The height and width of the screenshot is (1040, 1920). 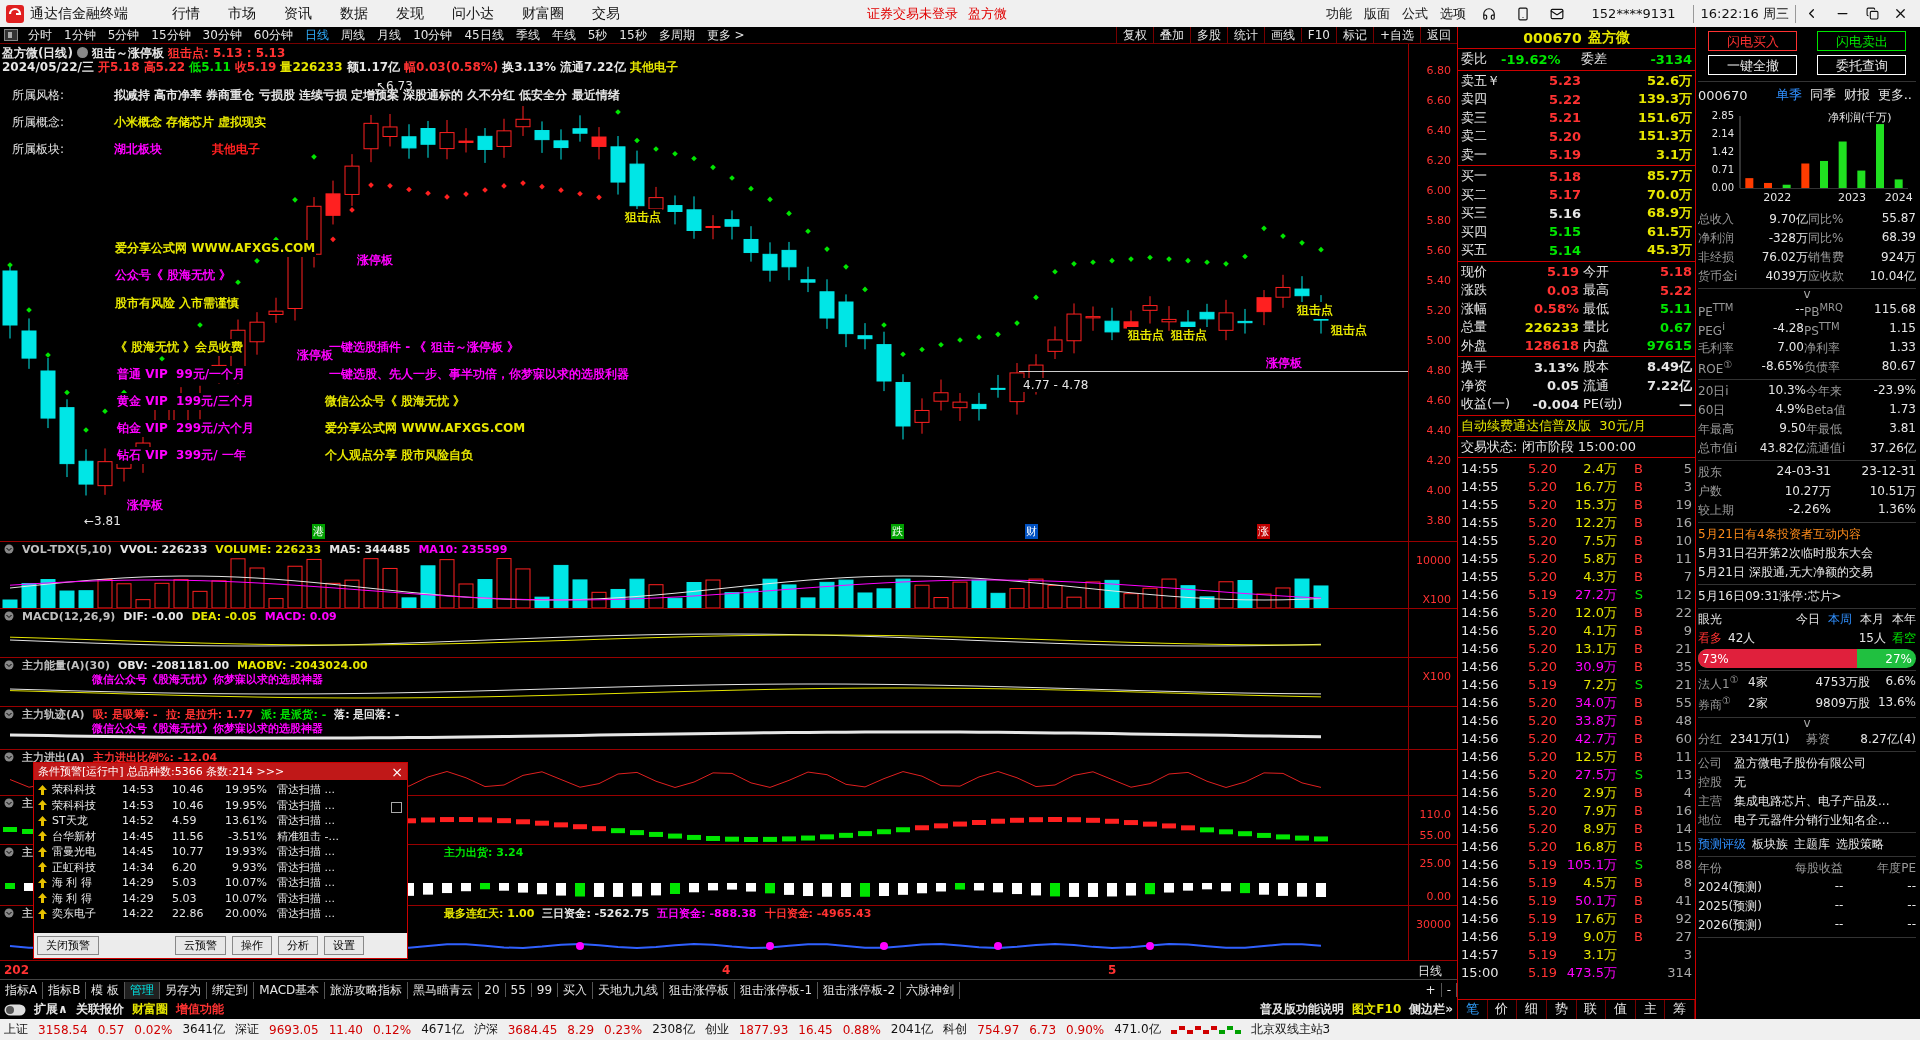 What do you see at coordinates (396, 807) in the screenshot?
I see `checkbox` at bounding box center [396, 807].